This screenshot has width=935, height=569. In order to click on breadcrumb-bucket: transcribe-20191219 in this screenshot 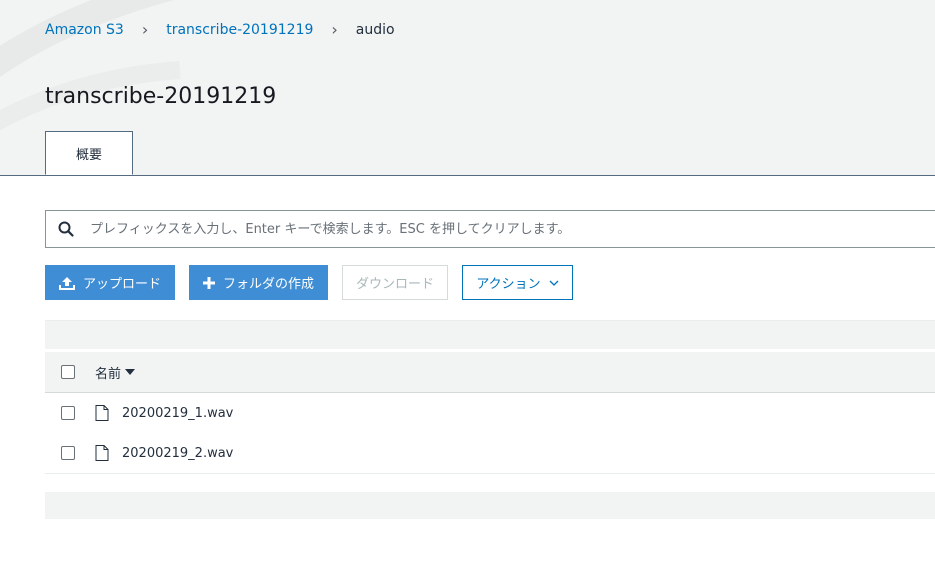, I will do `click(239, 30)`.